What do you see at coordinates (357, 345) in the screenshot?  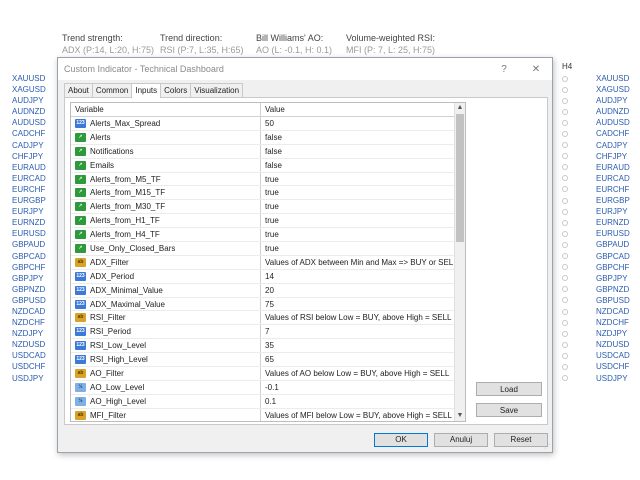 I see `value-cell: 35` at bounding box center [357, 345].